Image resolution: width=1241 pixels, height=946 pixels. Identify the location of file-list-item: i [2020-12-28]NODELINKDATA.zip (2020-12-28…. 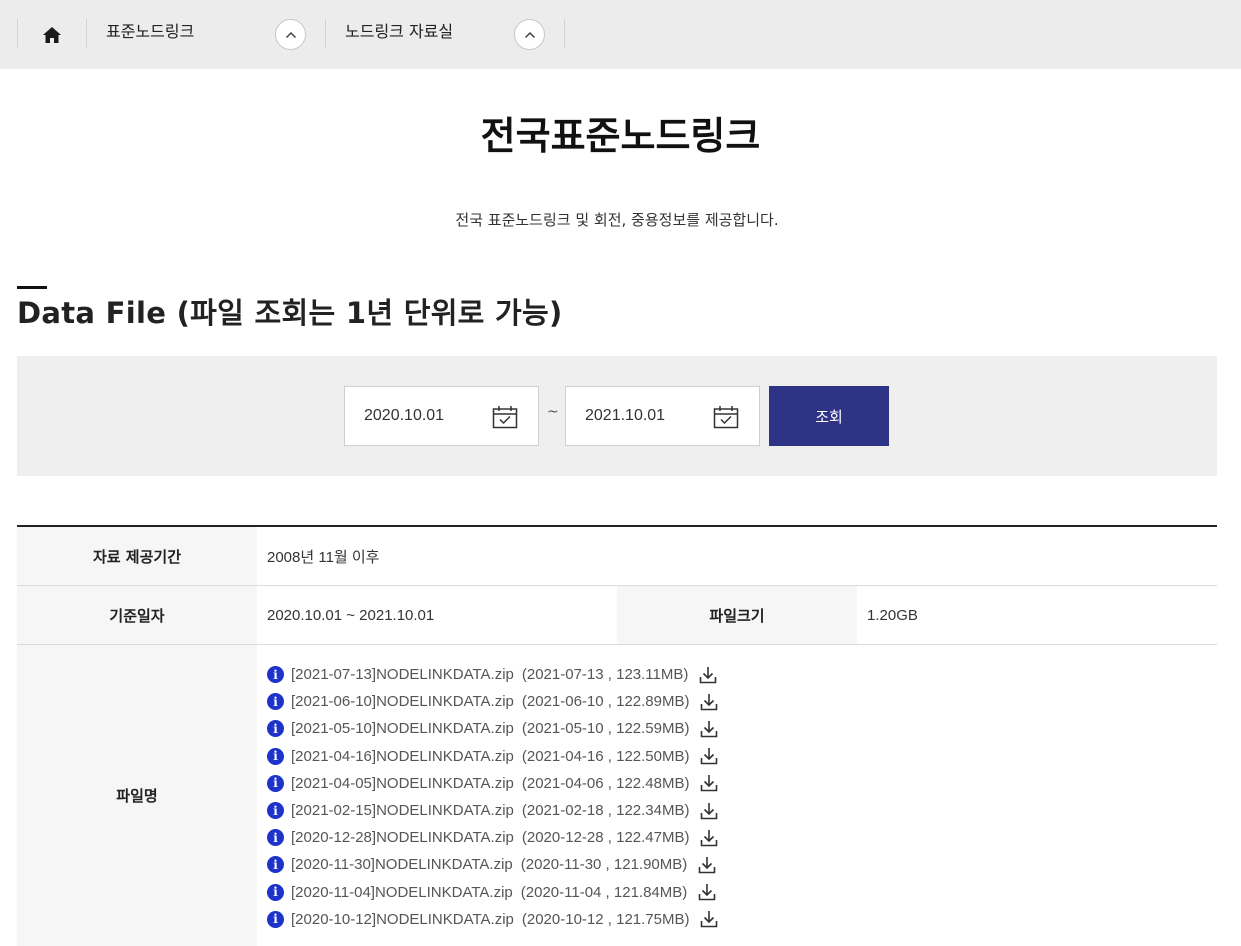
(493, 837).